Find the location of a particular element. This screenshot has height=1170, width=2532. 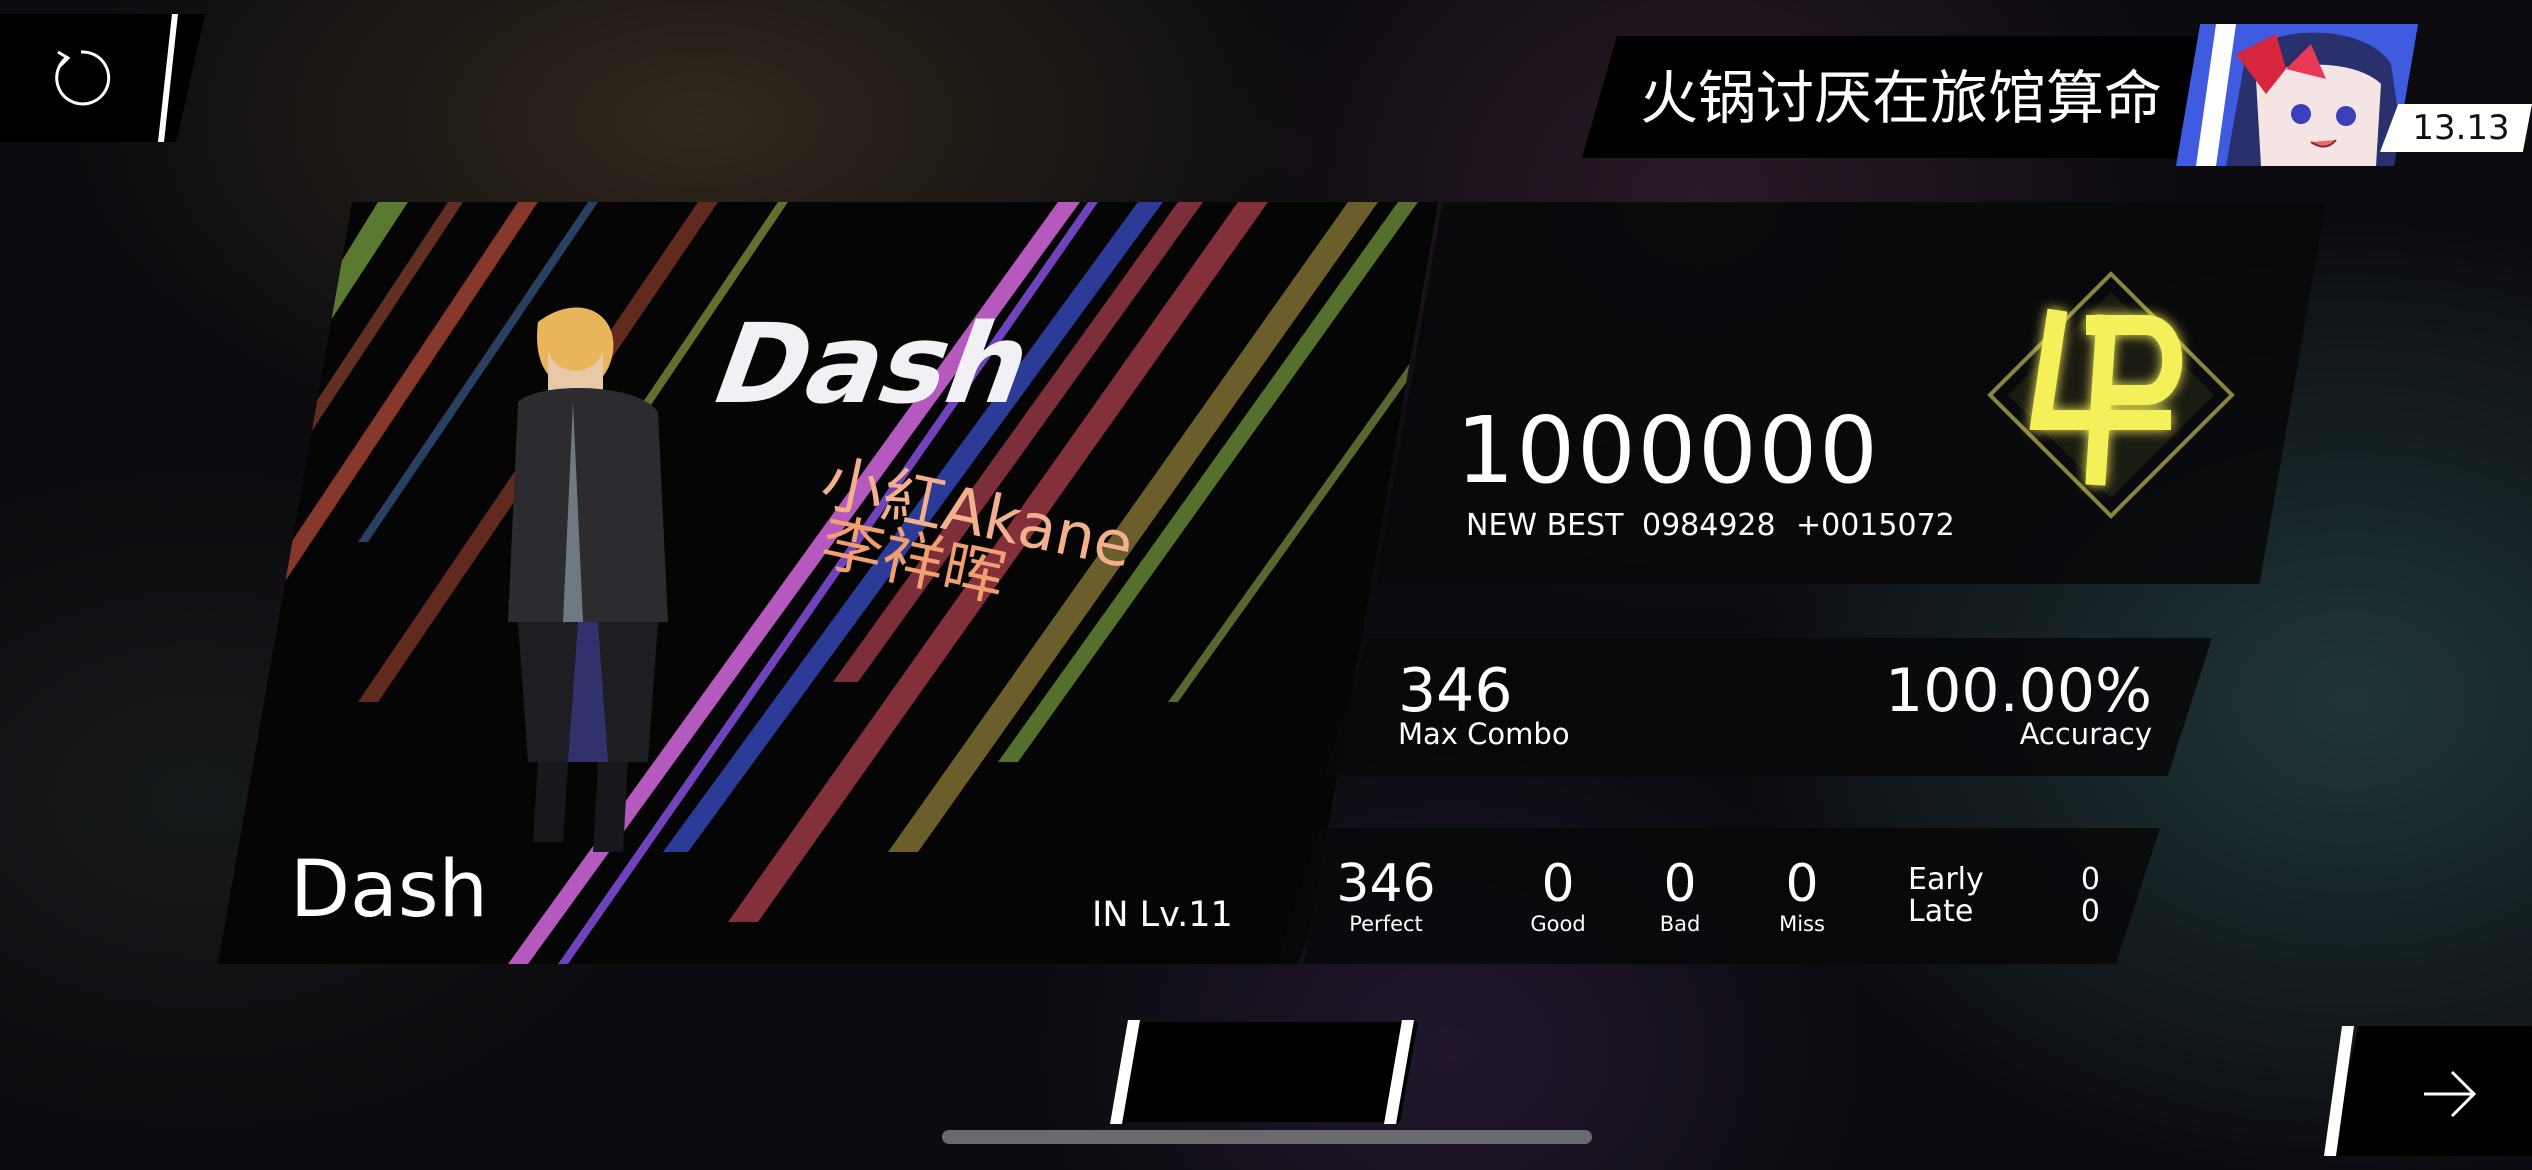

bottom-center-bar is located at coordinates (1267, 1072).